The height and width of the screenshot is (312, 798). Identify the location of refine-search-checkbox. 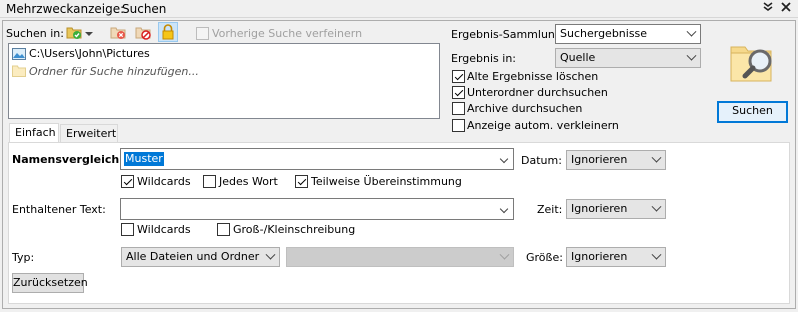
(202, 33).